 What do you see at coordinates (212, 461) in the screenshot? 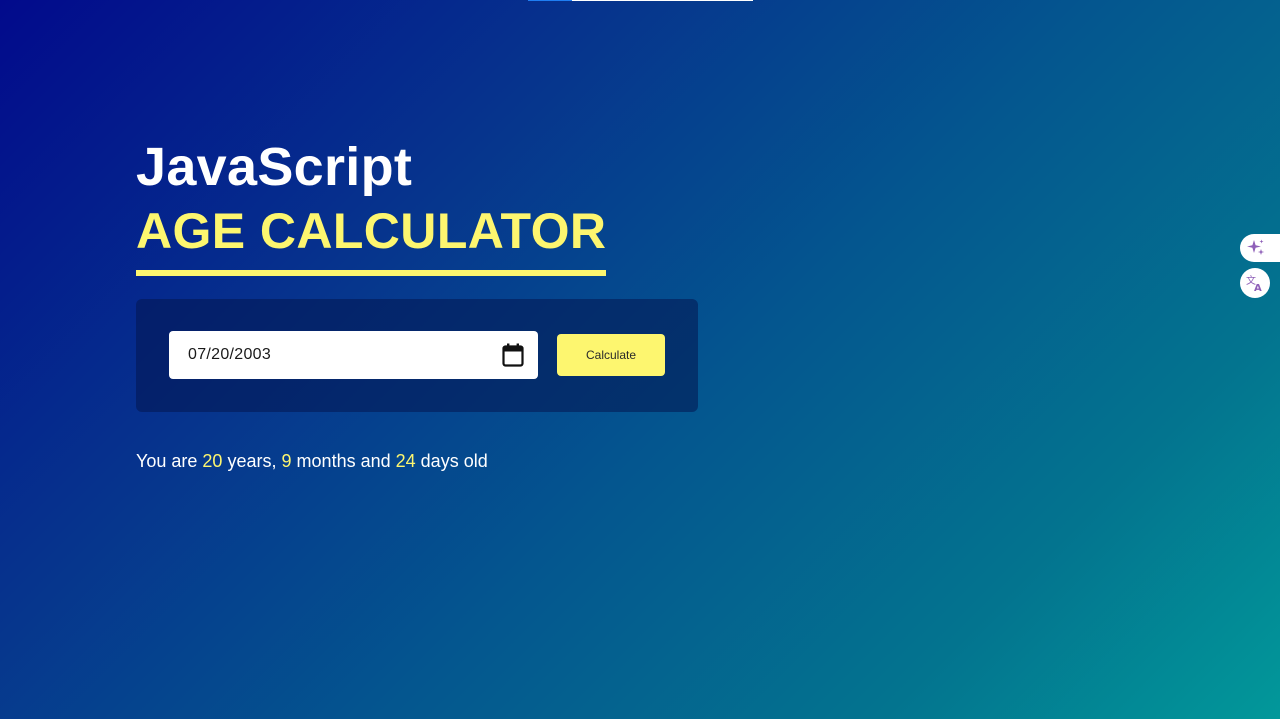
I see `result-years: 20` at bounding box center [212, 461].